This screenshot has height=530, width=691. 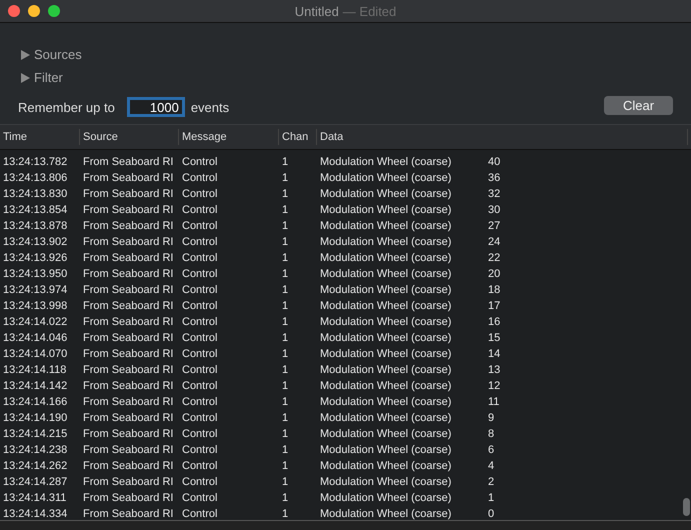 What do you see at coordinates (155, 107) in the screenshot?
I see `event-count-field: 1000` at bounding box center [155, 107].